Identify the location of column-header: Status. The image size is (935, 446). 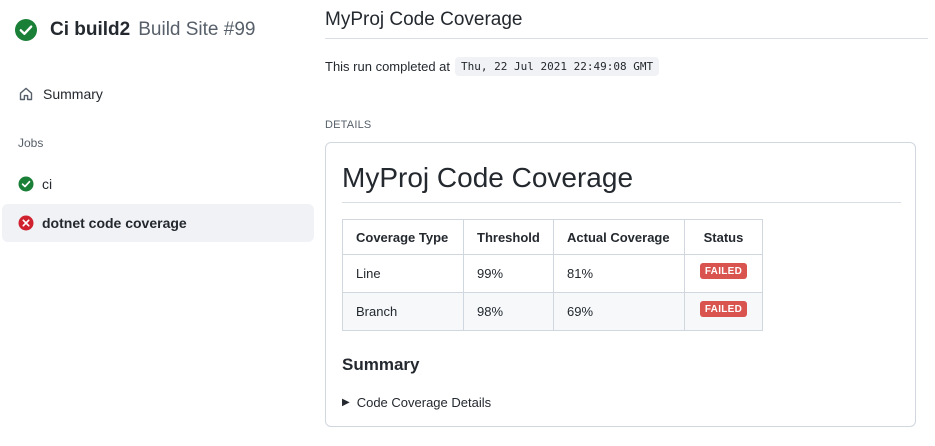
(723, 237).